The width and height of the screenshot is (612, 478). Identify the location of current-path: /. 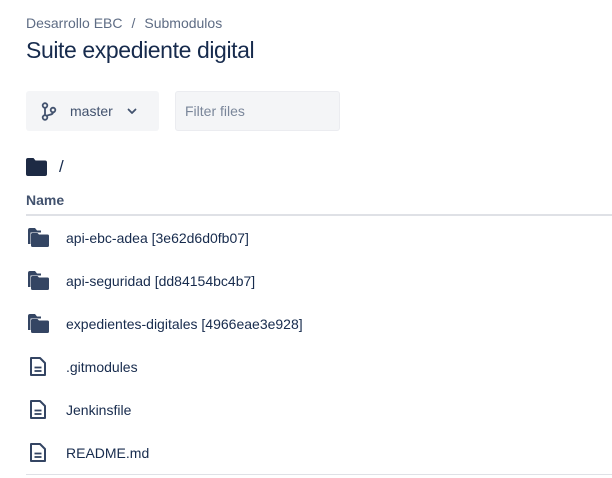
(45, 167).